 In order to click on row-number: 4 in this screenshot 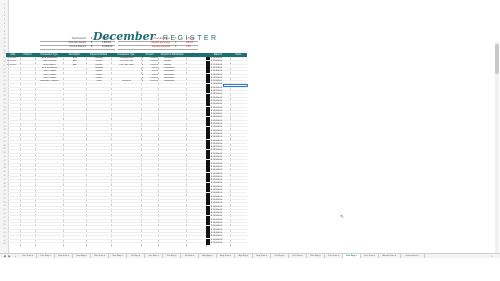, I will do `click(4, 16)`.